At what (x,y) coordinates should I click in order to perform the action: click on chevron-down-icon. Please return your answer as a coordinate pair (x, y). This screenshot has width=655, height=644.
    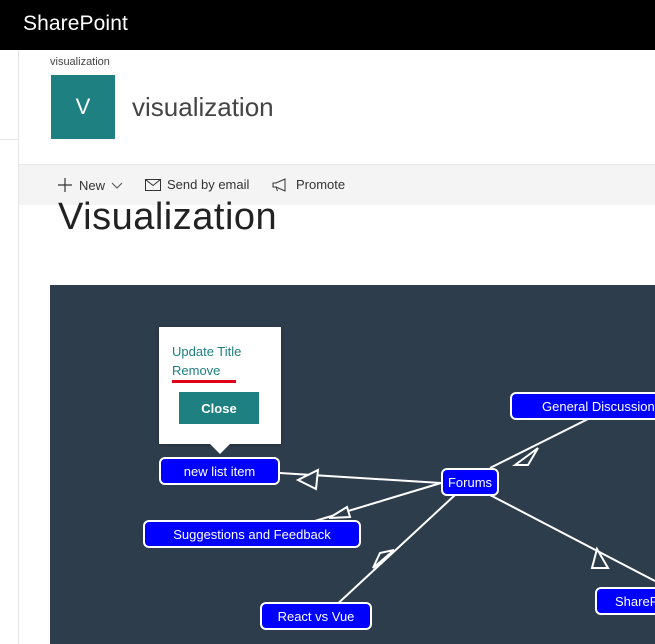
    Looking at the image, I should click on (117, 185).